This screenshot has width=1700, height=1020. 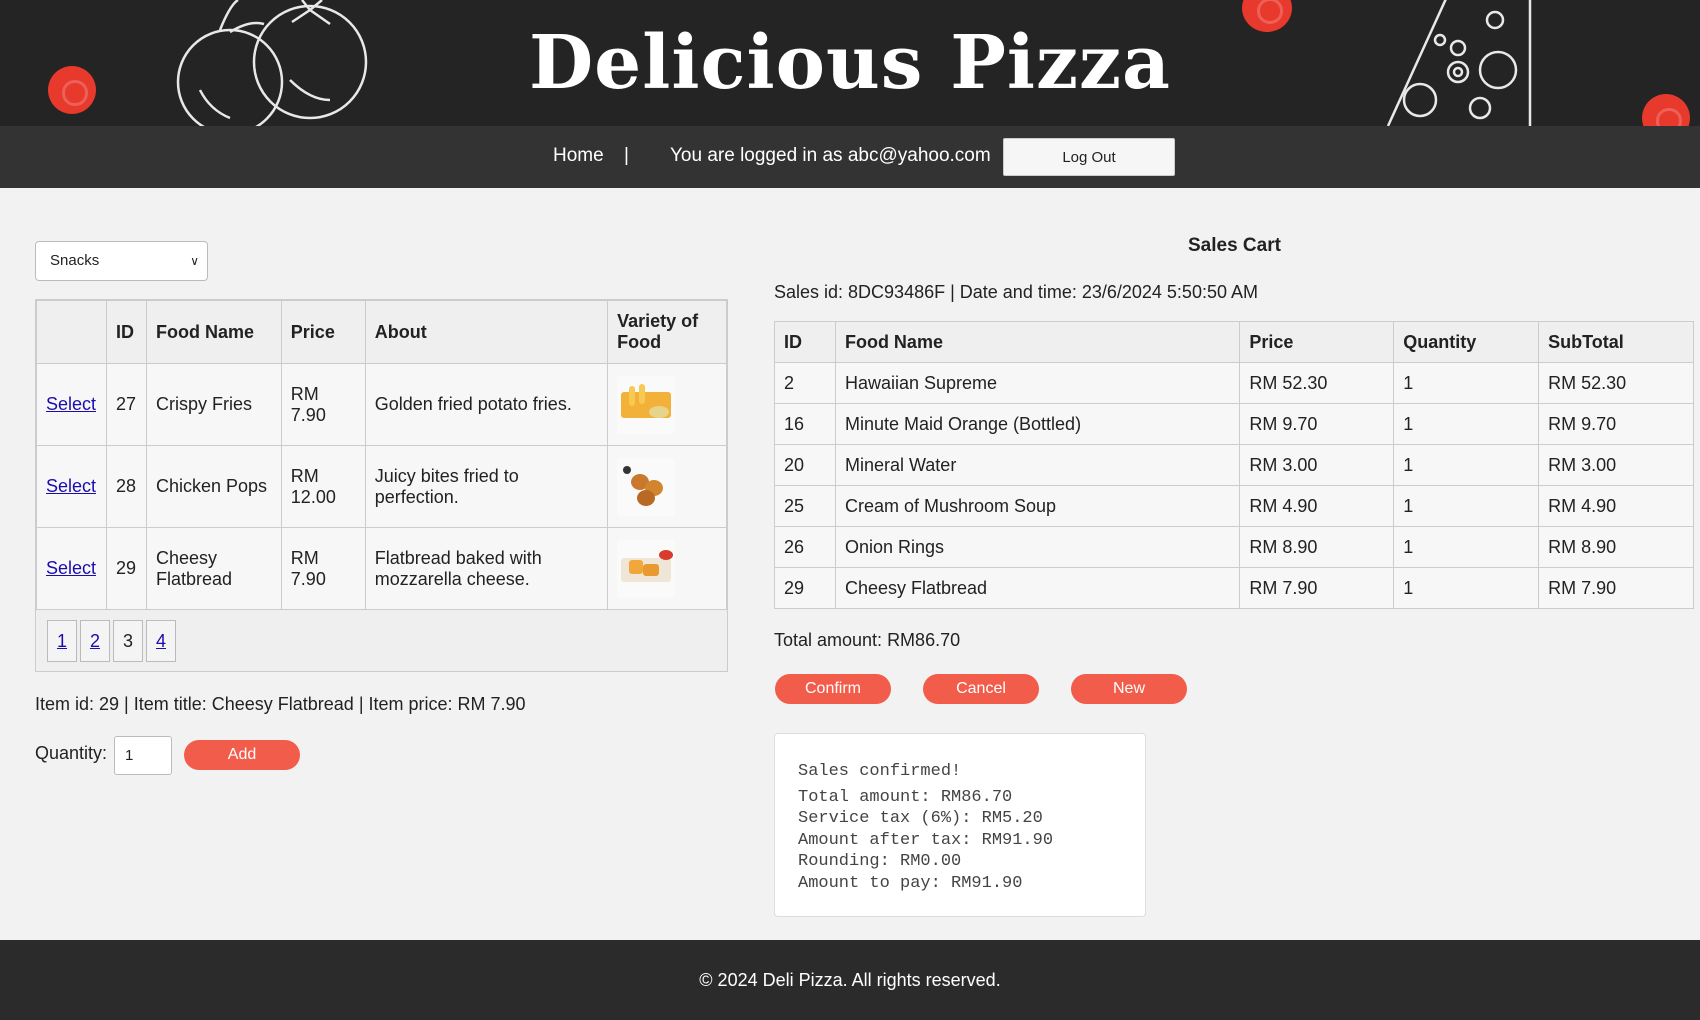 I want to click on cart-header-row: ID Food Name Price Quantity SubTotal, so click(x=1234, y=342).